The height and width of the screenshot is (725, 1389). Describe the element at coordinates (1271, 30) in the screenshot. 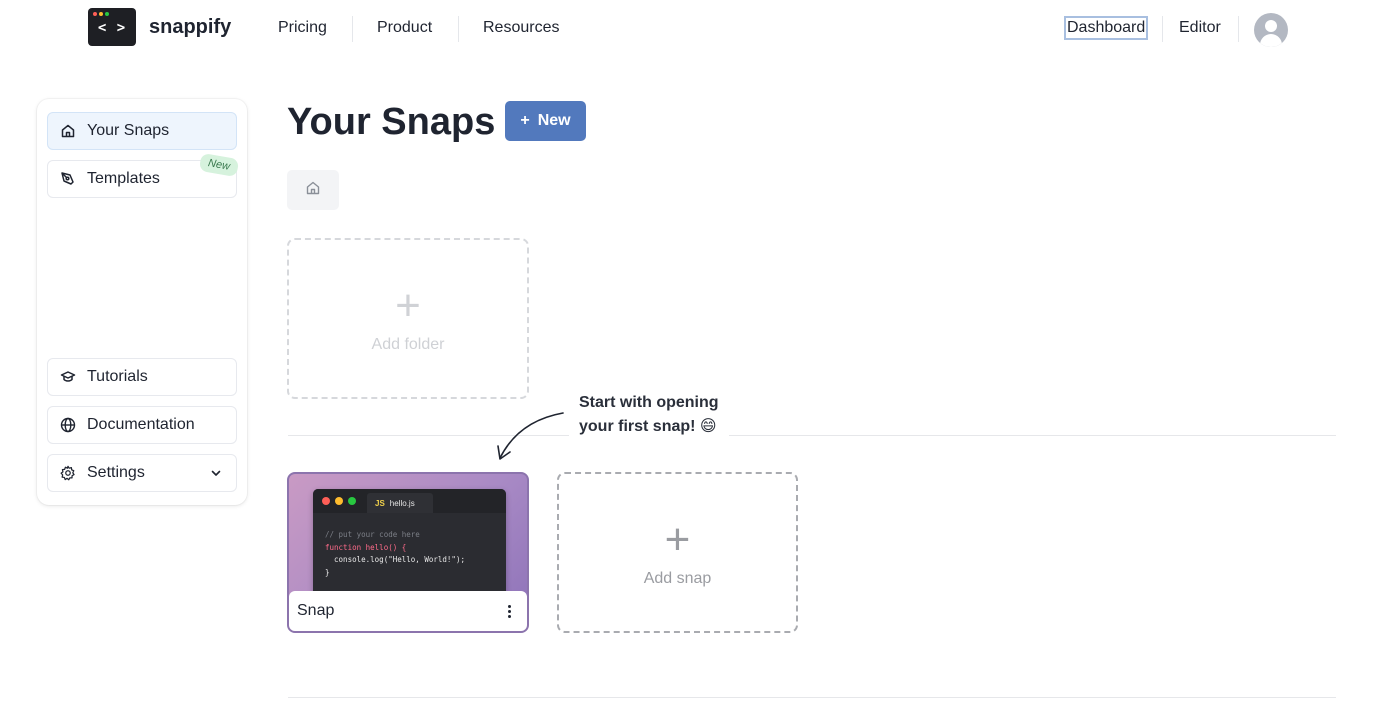

I see `user-avatar` at that location.